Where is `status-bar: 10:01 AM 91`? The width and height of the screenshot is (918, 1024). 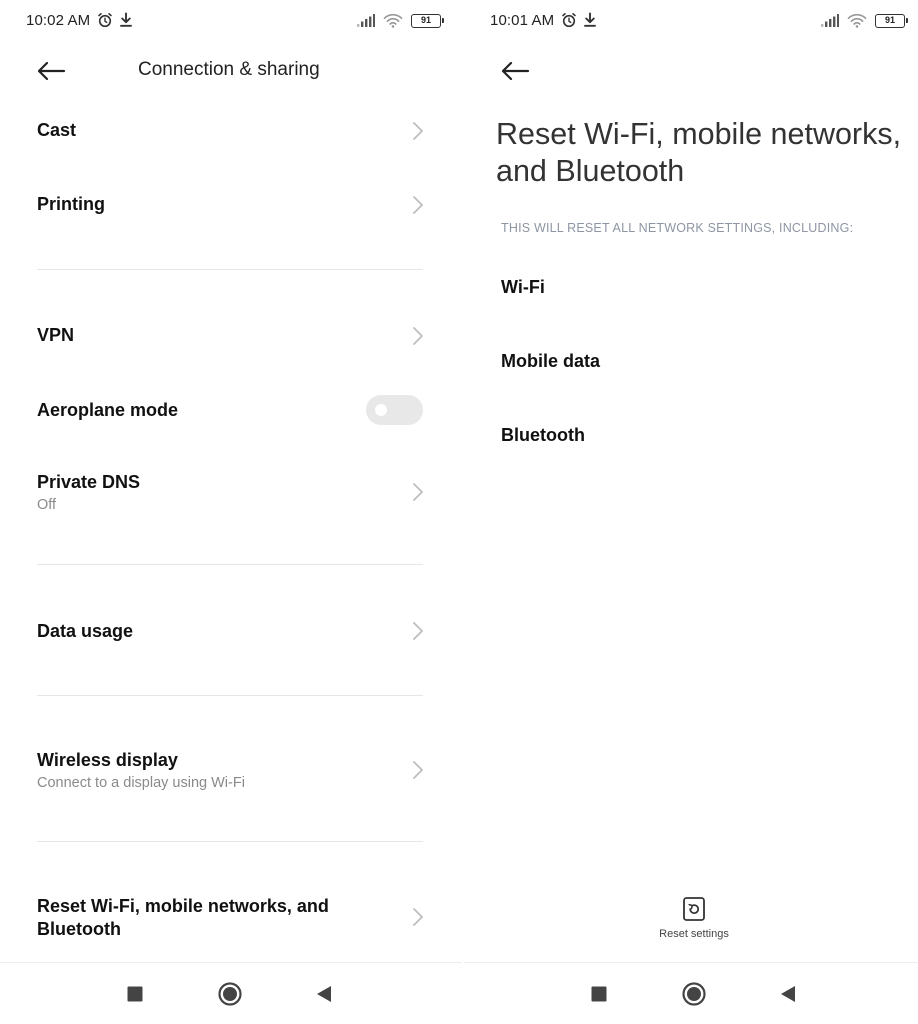
status-bar: 10:01 AM 91 is located at coordinates (691, 22).